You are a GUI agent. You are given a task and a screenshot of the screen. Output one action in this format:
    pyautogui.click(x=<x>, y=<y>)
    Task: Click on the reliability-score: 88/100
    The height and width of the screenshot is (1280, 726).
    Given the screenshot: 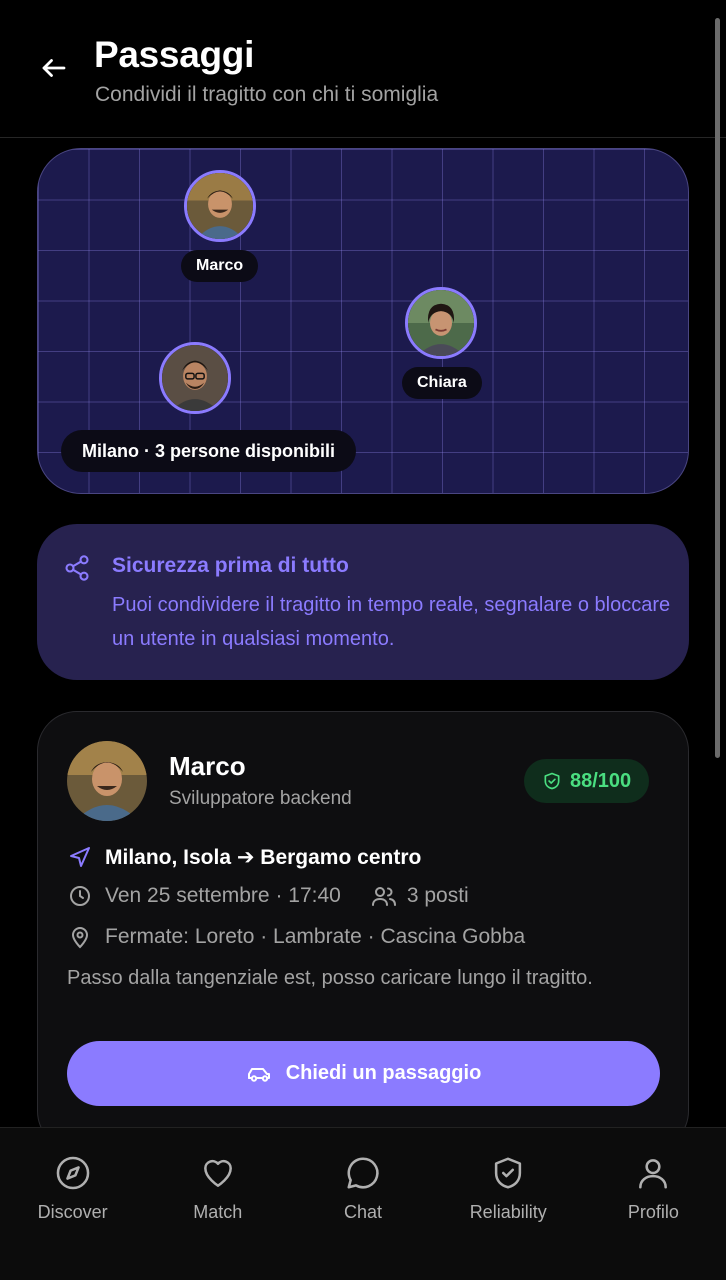 What is the action you would take?
    pyautogui.click(x=601, y=780)
    